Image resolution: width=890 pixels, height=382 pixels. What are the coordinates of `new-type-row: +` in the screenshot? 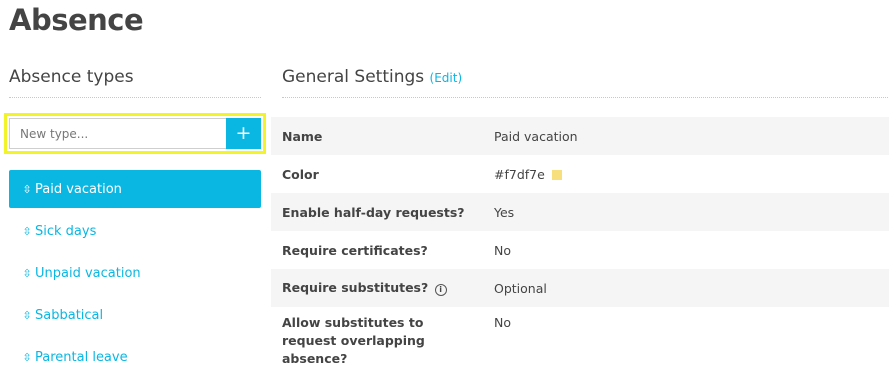 It's located at (135, 133).